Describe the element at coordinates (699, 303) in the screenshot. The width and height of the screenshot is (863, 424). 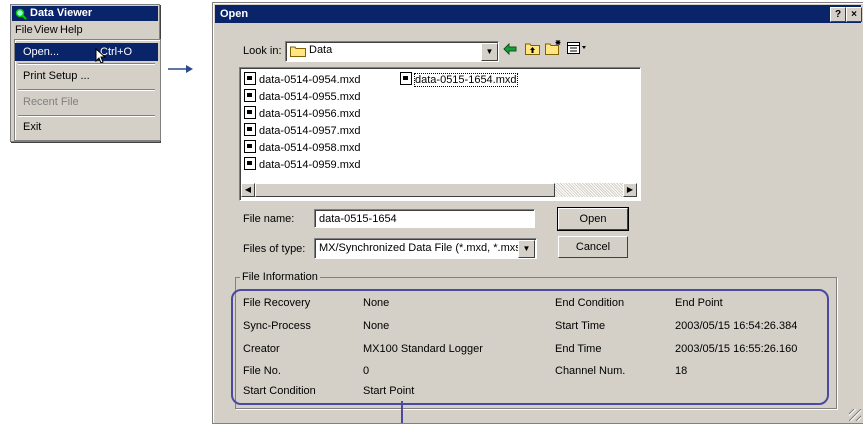
I see `info-value: End Point` at that location.